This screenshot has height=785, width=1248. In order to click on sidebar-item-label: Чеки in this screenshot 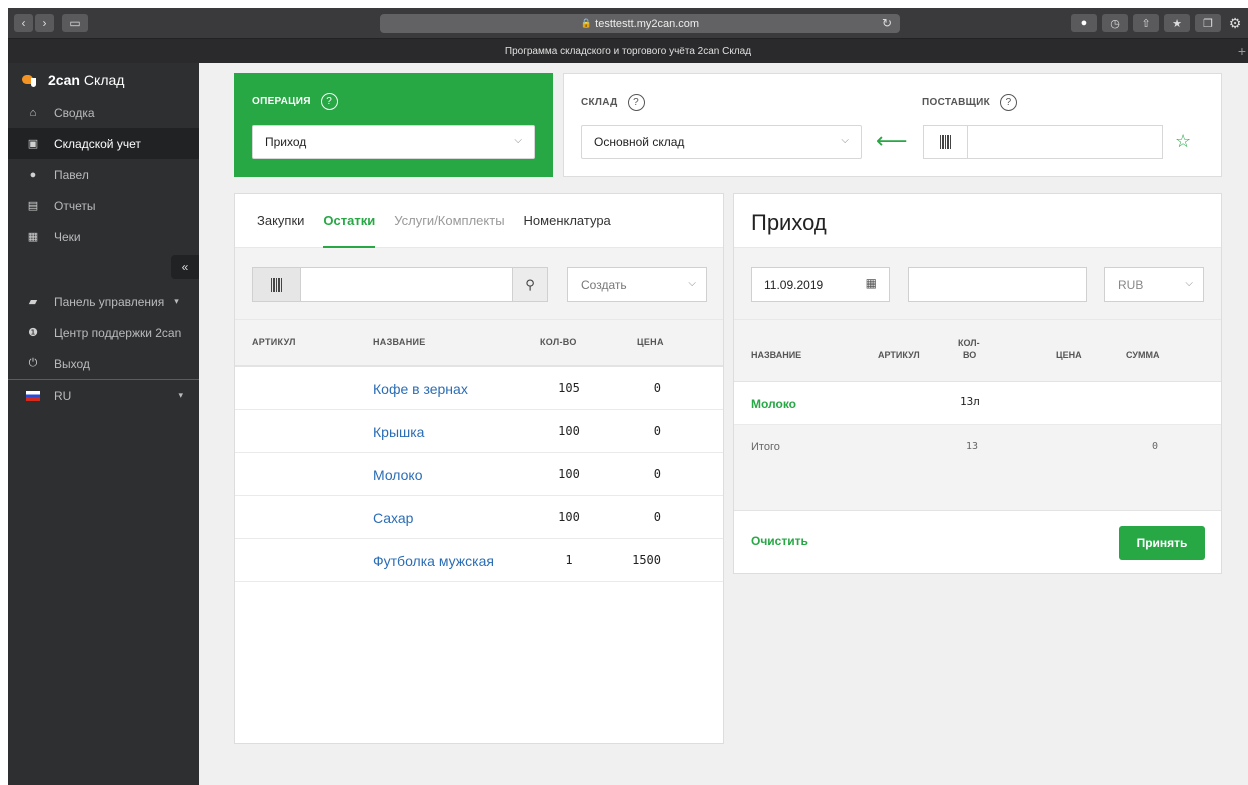, I will do `click(67, 236)`.